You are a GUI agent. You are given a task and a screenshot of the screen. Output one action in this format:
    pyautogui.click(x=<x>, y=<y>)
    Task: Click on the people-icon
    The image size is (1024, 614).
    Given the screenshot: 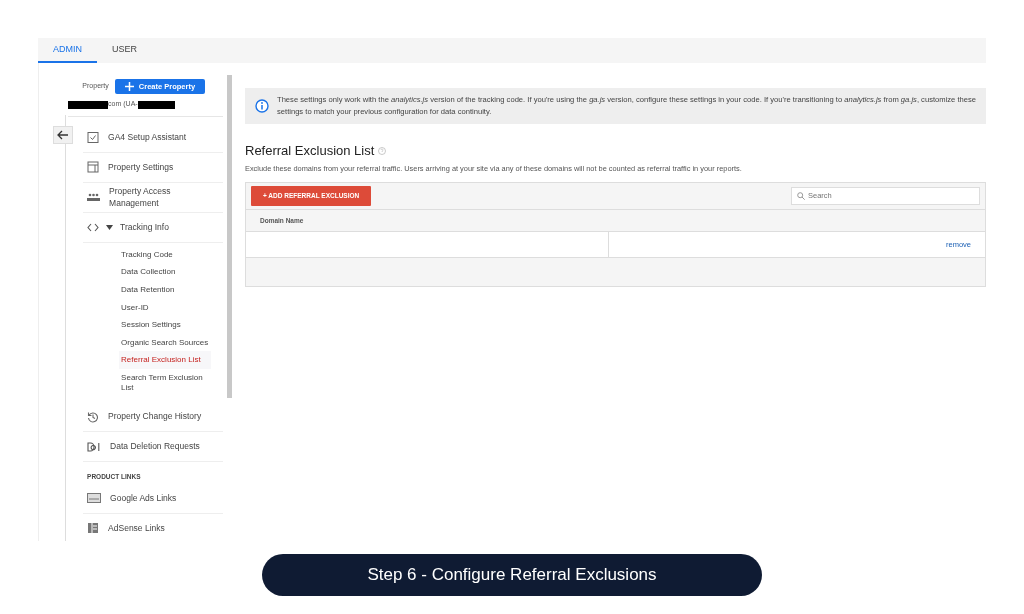 What is the action you would take?
    pyautogui.click(x=94, y=197)
    